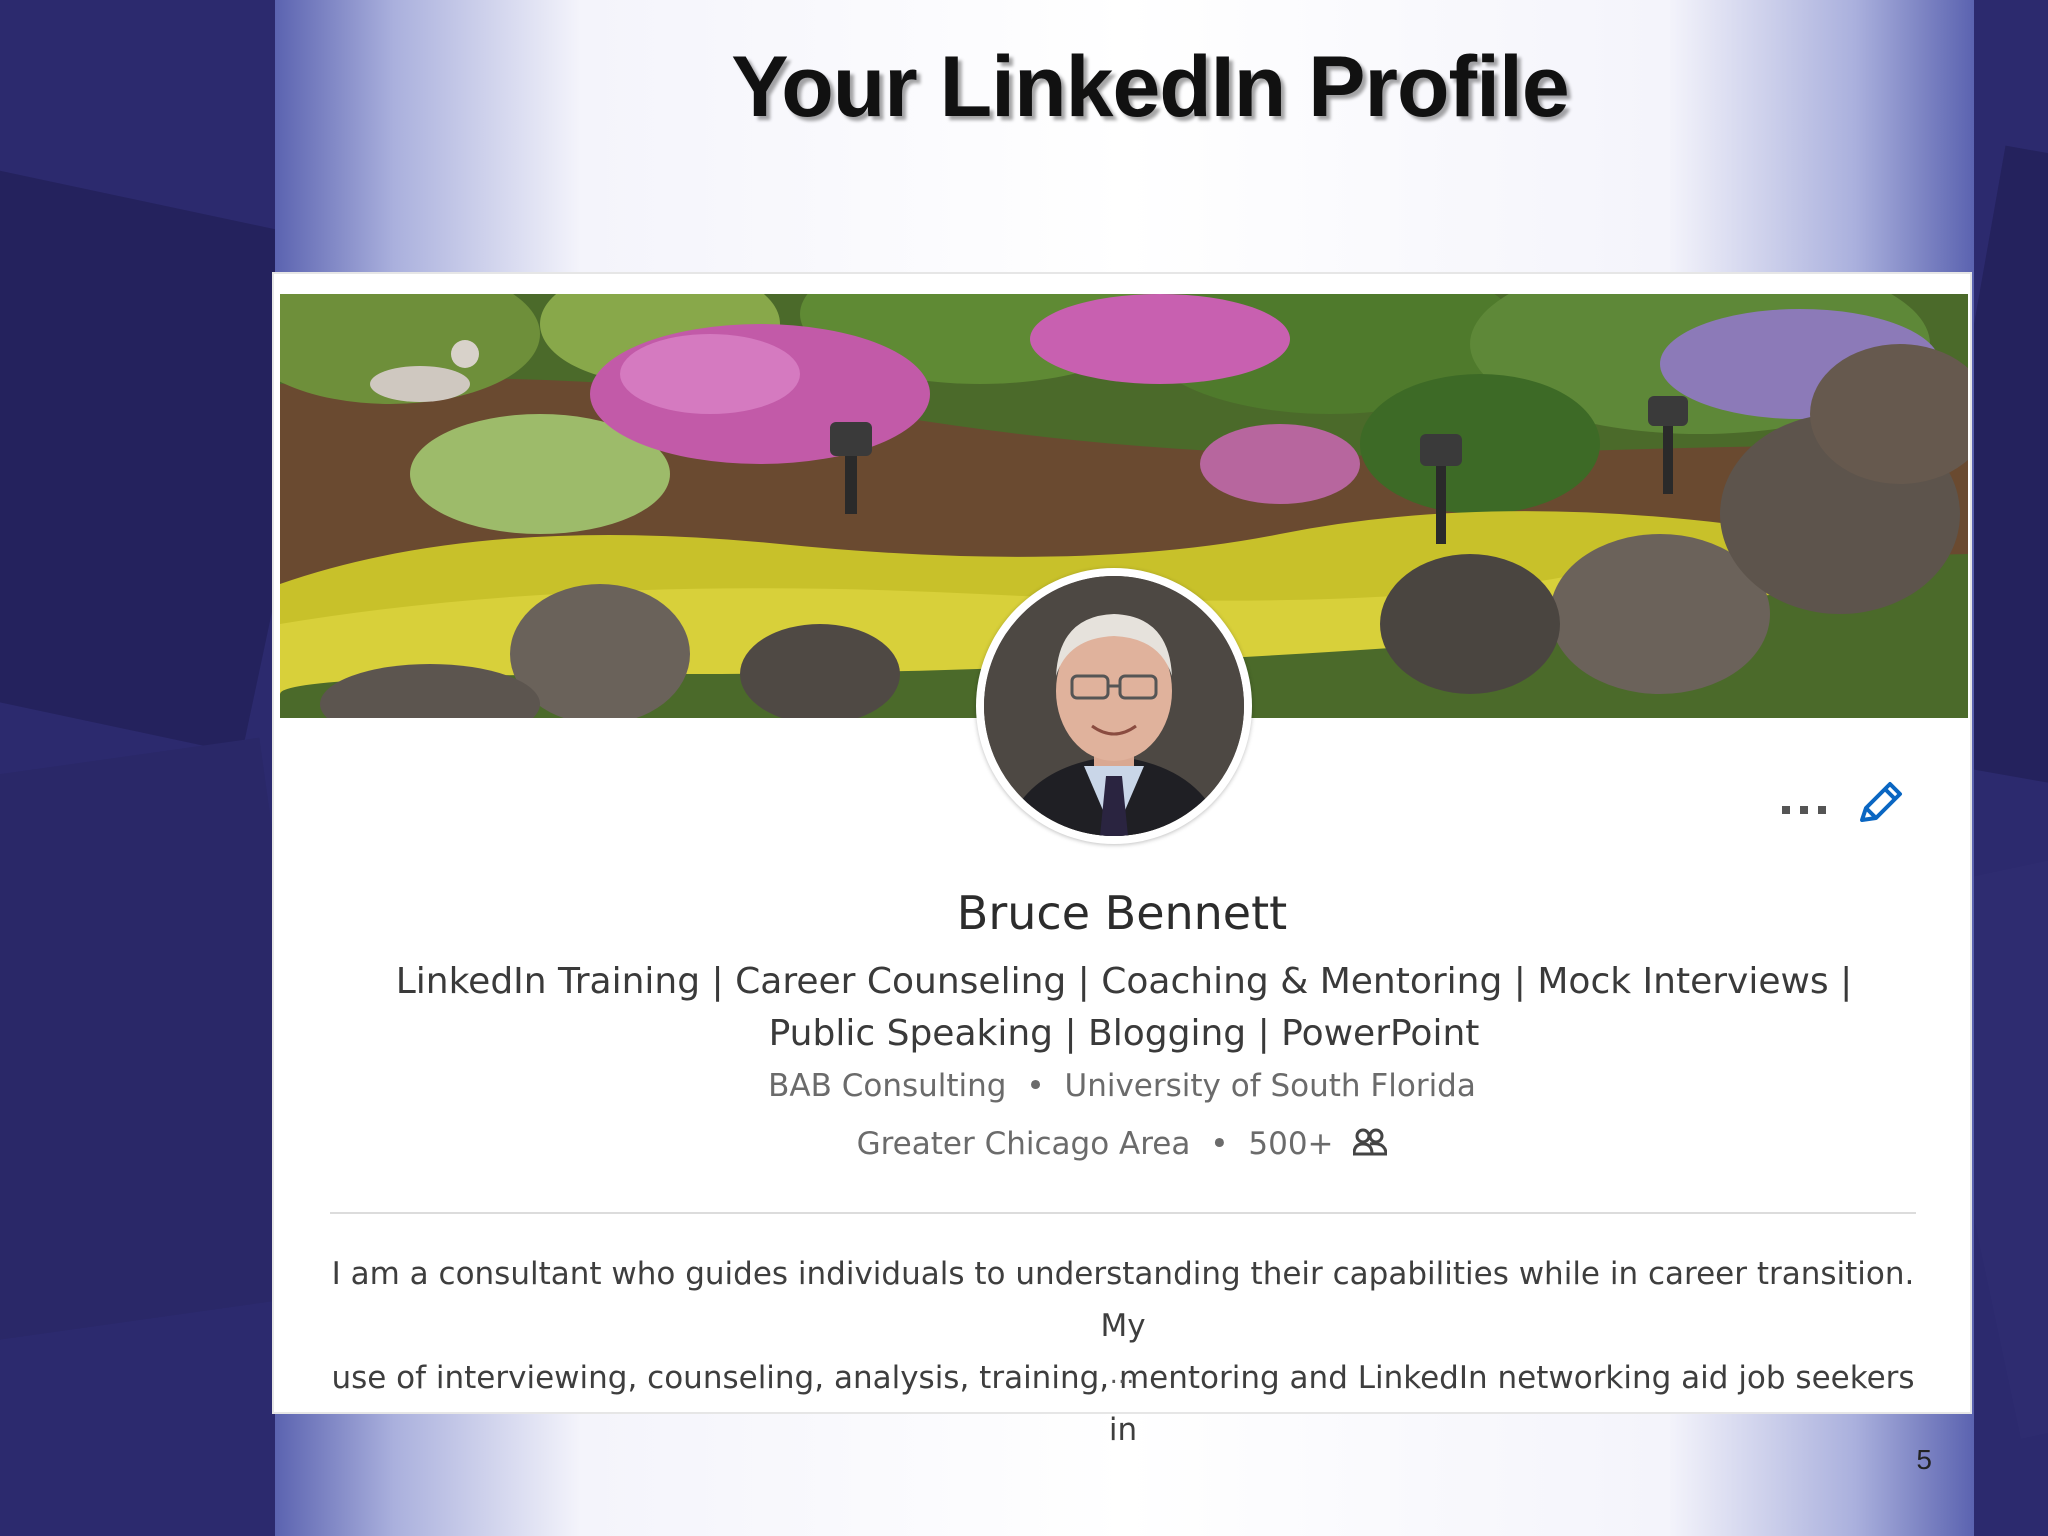 The image size is (2048, 1536). What do you see at coordinates (1290, 1144) in the screenshot?
I see `connections-count-link: 500+` at bounding box center [1290, 1144].